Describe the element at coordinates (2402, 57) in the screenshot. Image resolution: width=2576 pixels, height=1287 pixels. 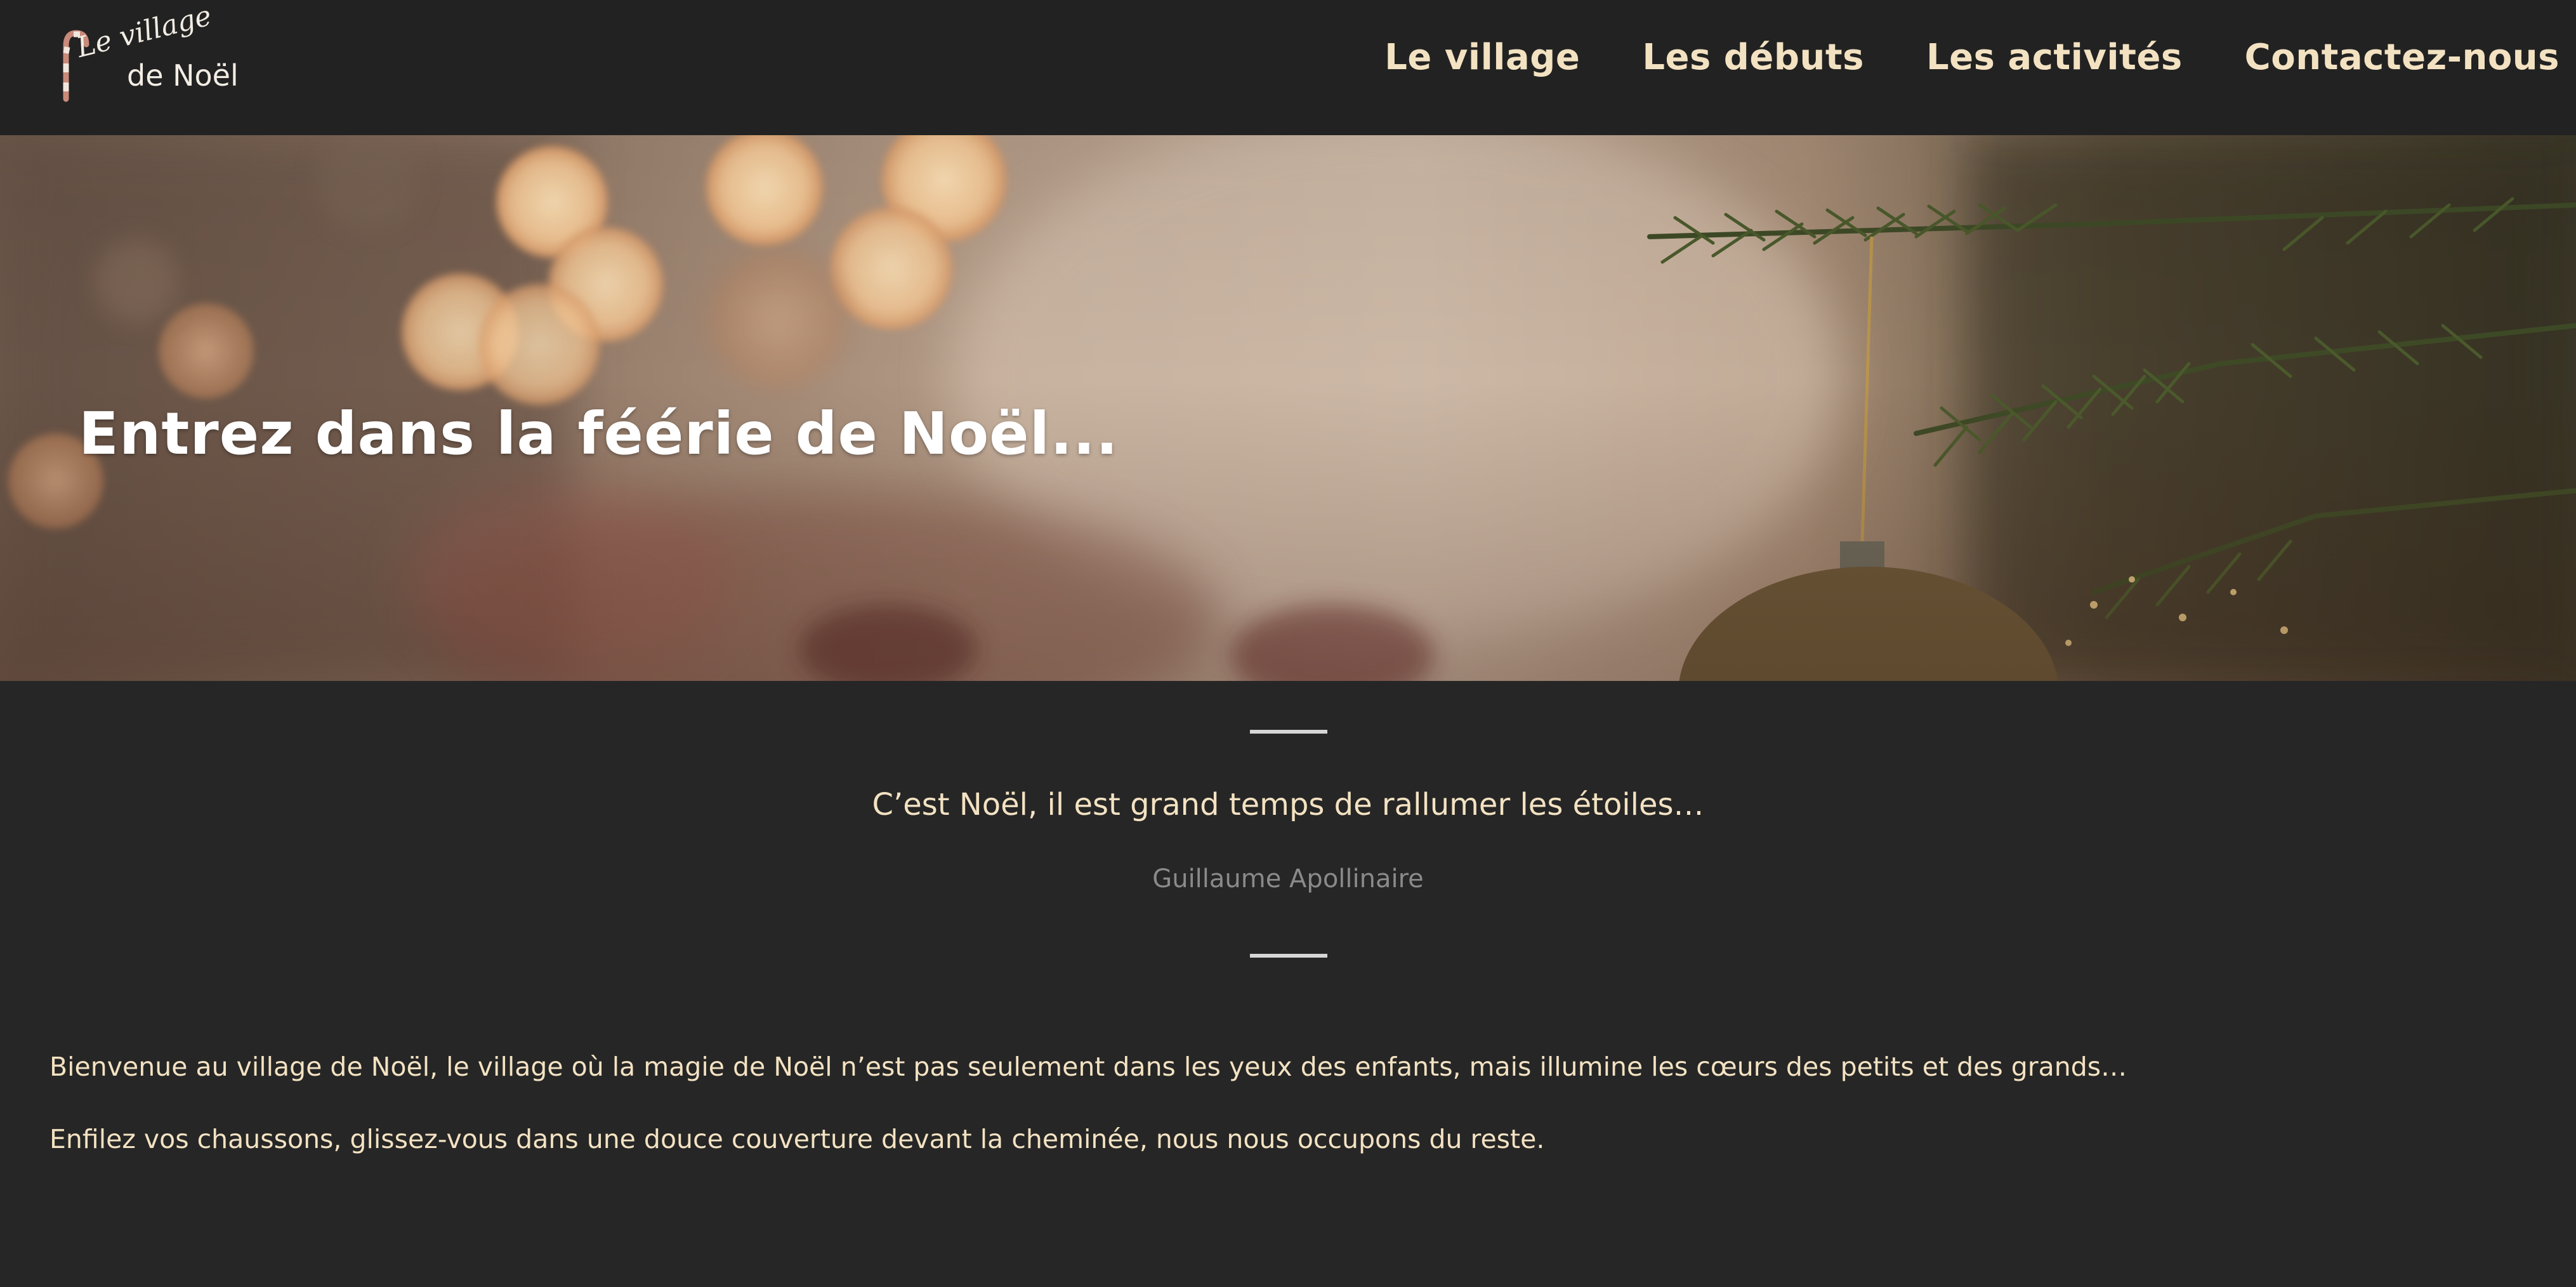
I see `nav-item-contactez-nous: Contactez-nous` at that location.